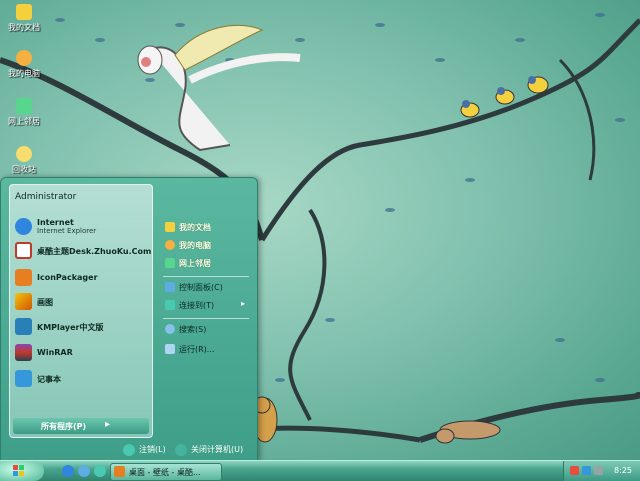  I want to click on place-control-panel: 控制面板(C), so click(209, 287).